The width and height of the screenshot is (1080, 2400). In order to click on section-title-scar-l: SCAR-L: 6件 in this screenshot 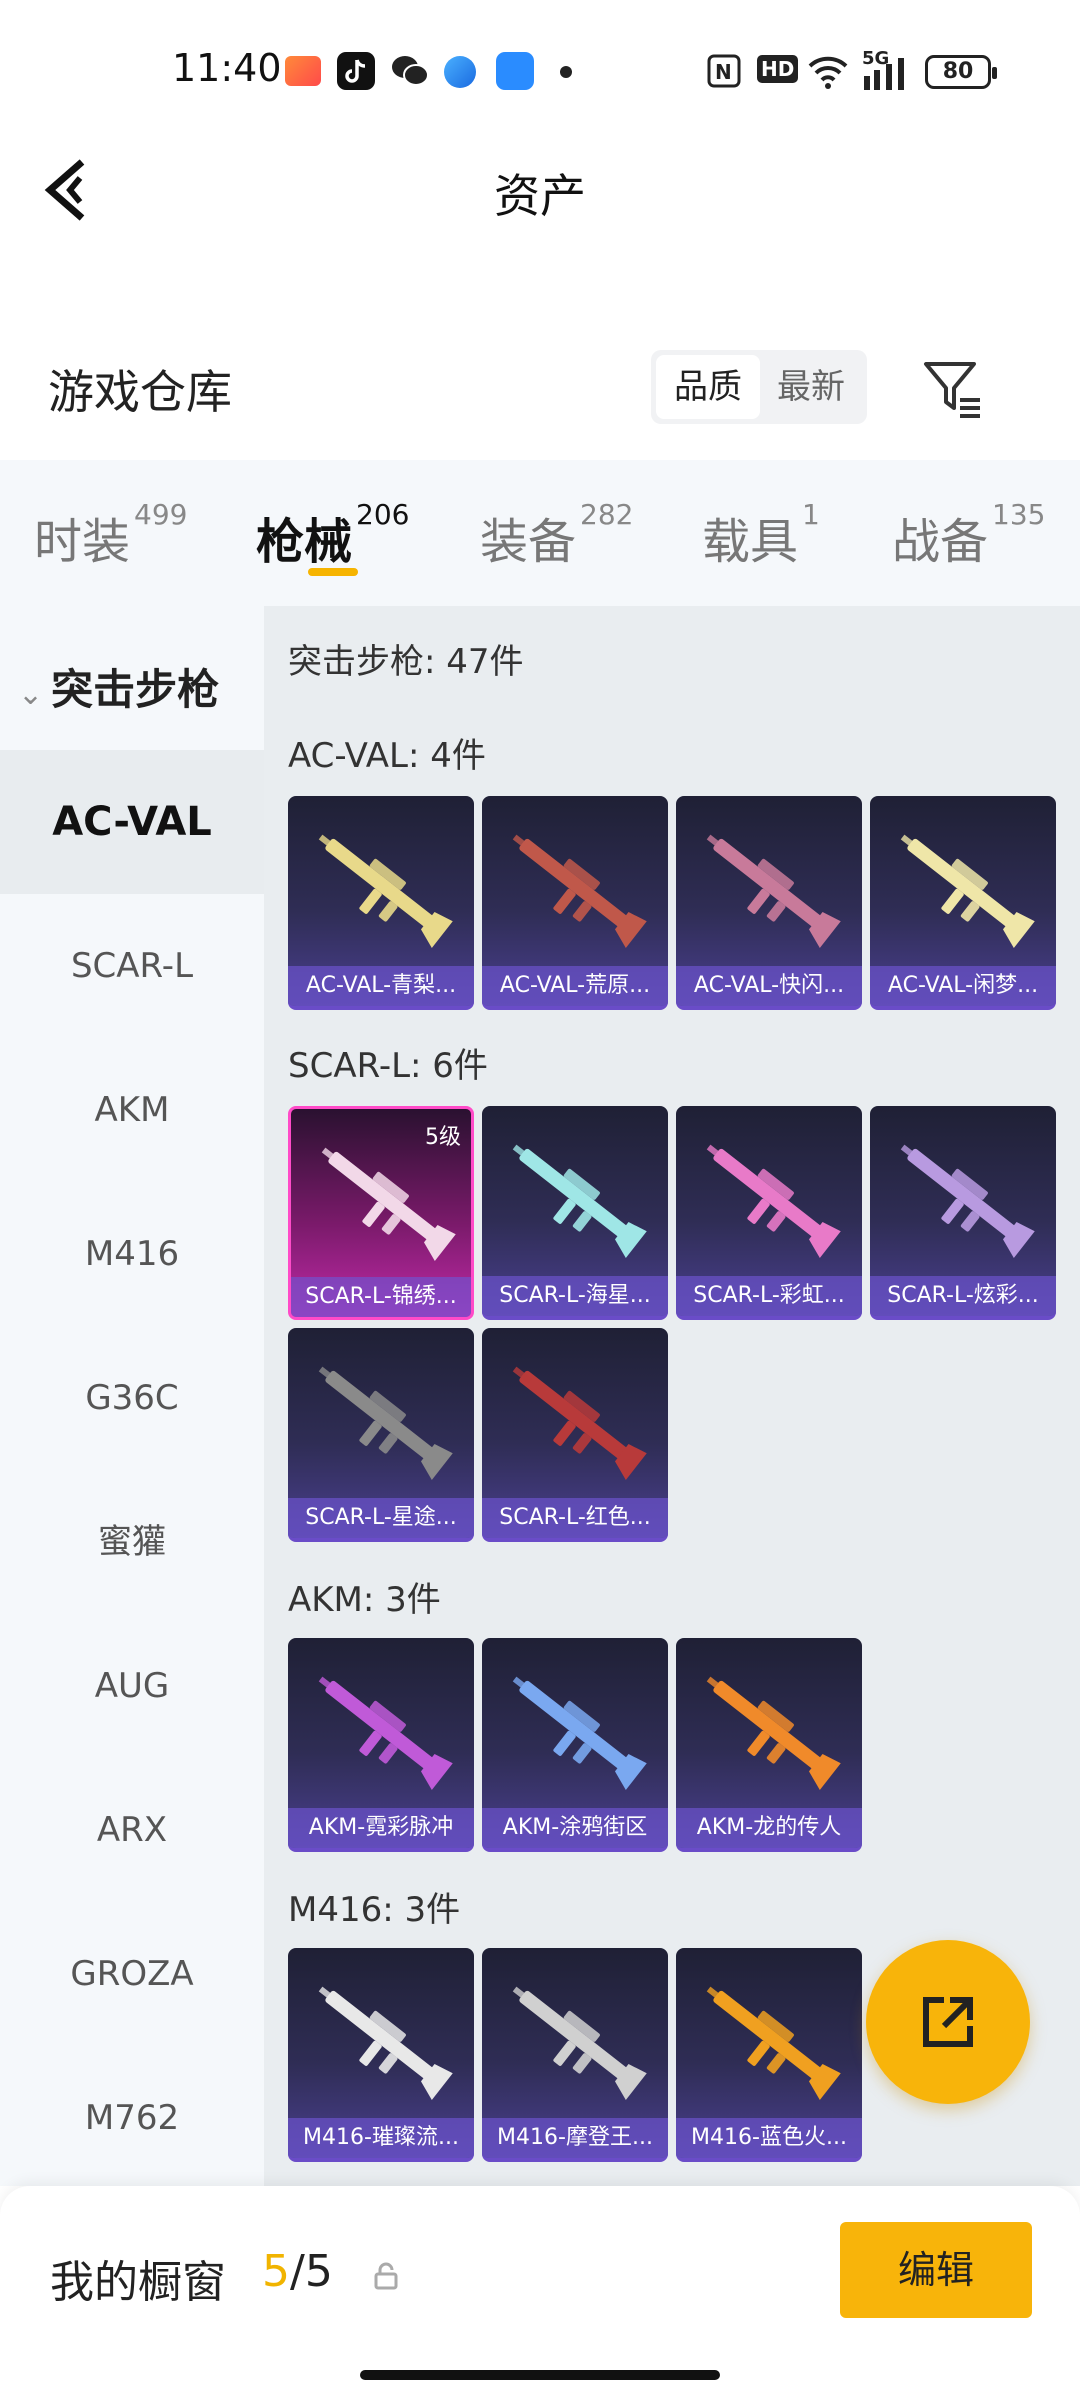, I will do `click(388, 1066)`.